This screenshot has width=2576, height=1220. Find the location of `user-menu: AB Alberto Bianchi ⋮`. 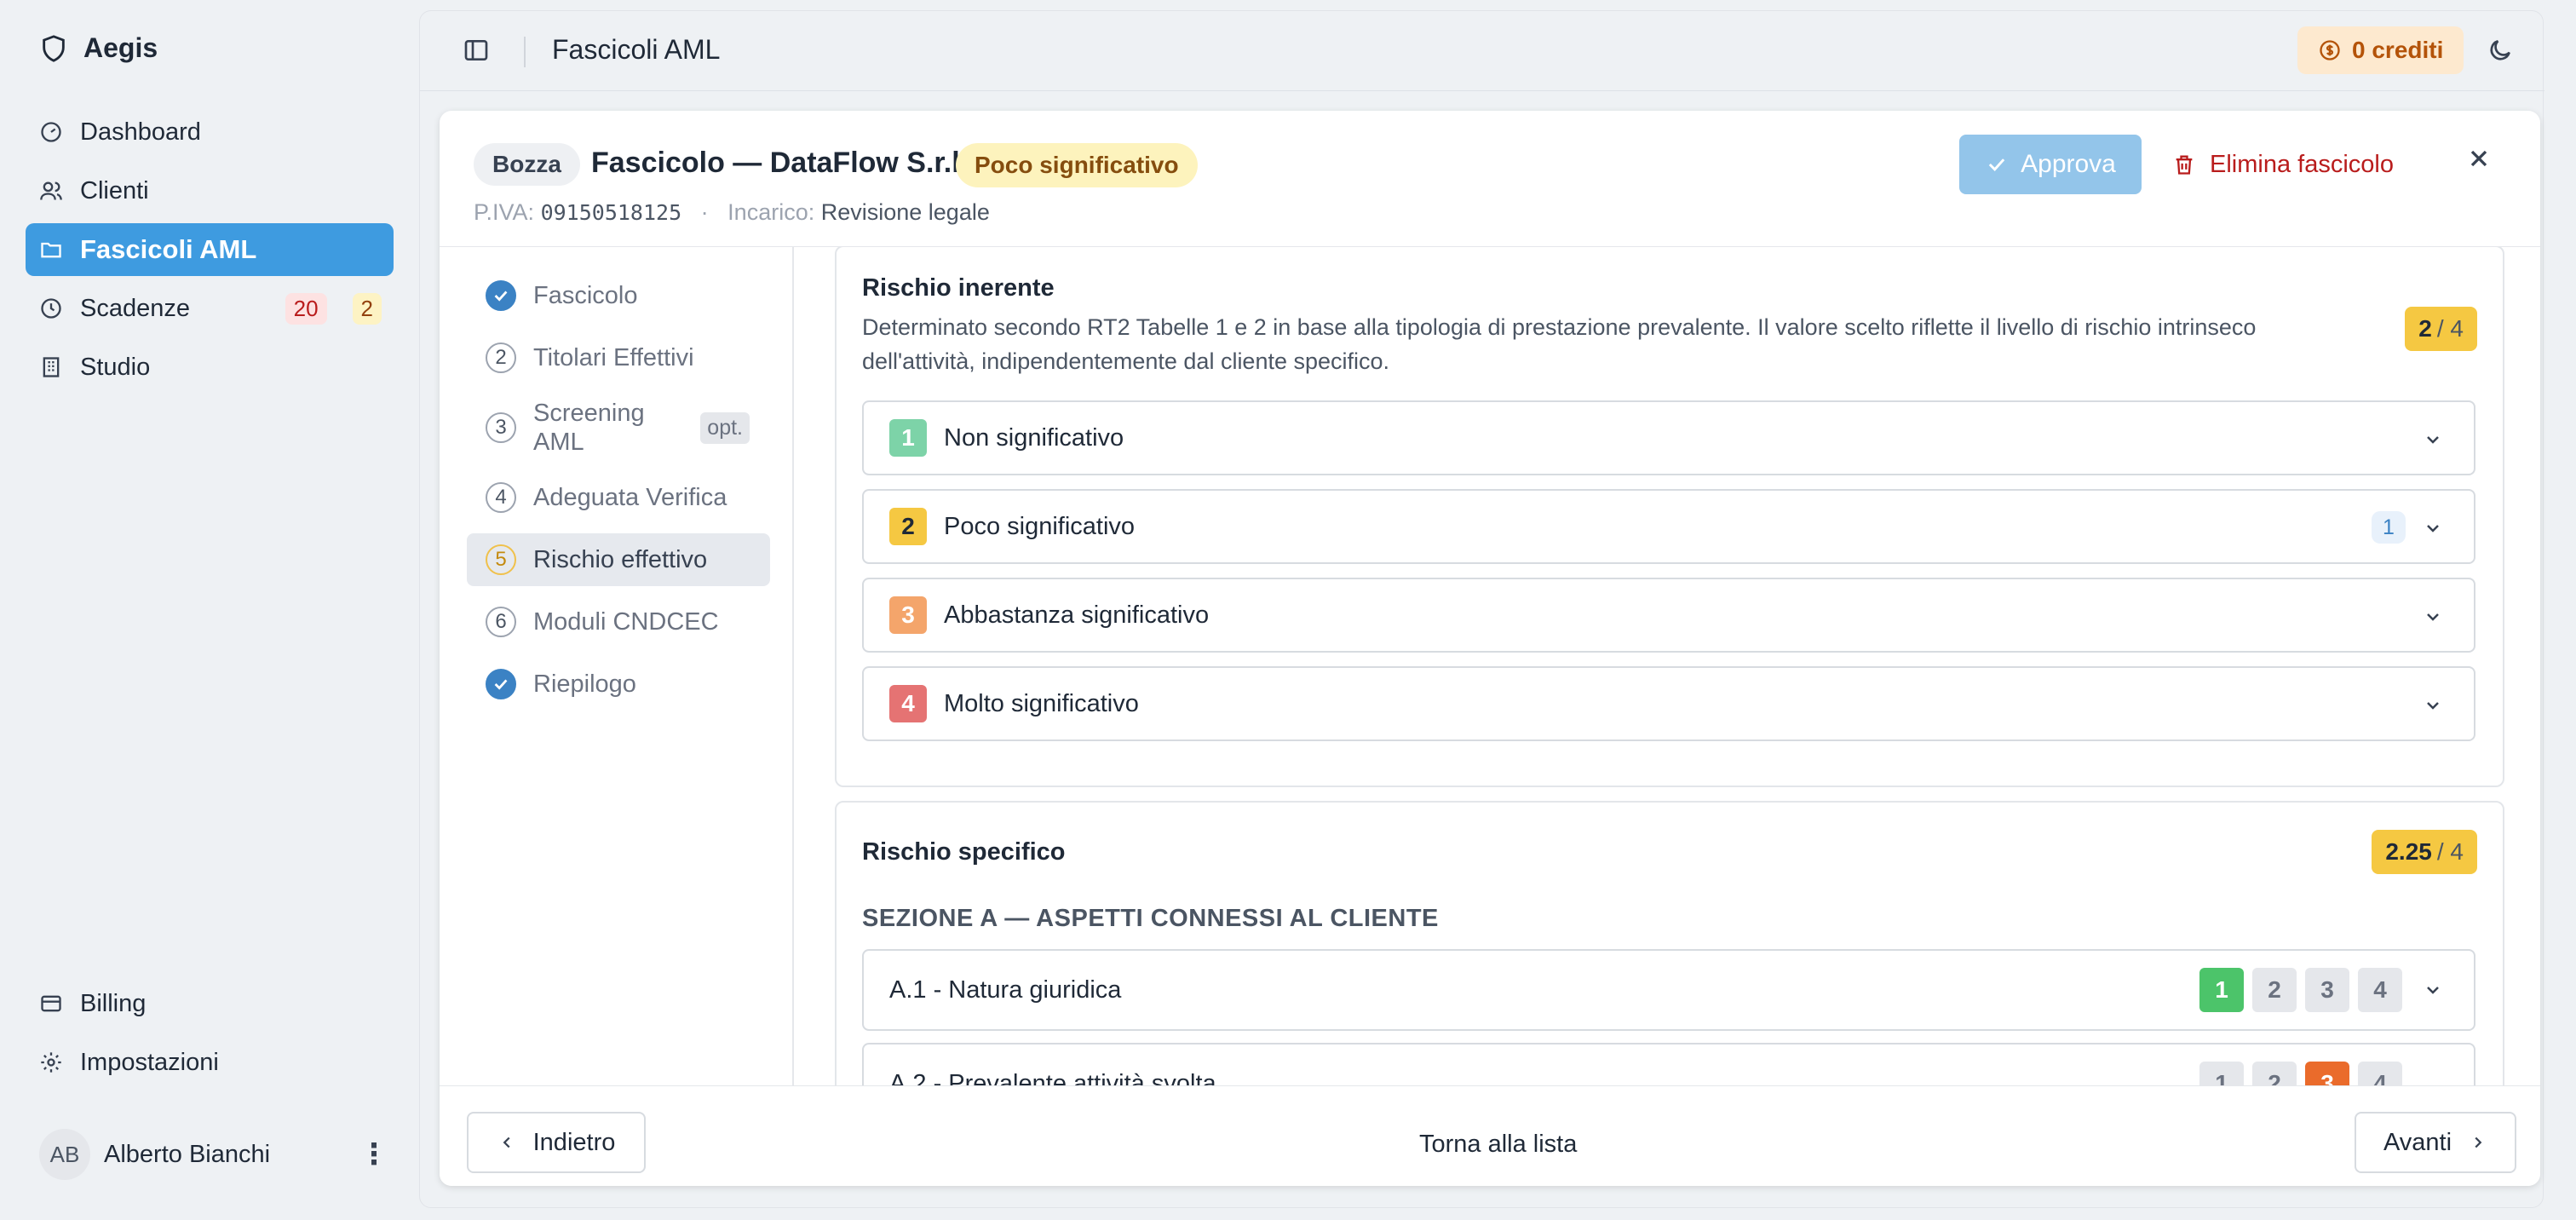

user-menu: AB Alberto Bianchi ⋮ is located at coordinates (214, 1154).